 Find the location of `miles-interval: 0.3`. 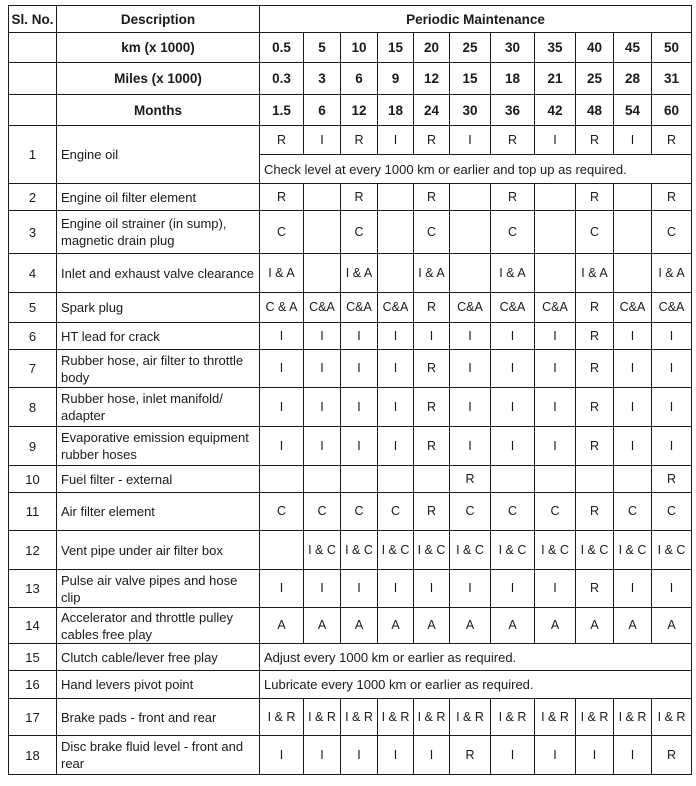

miles-interval: 0.3 is located at coordinates (281, 78).